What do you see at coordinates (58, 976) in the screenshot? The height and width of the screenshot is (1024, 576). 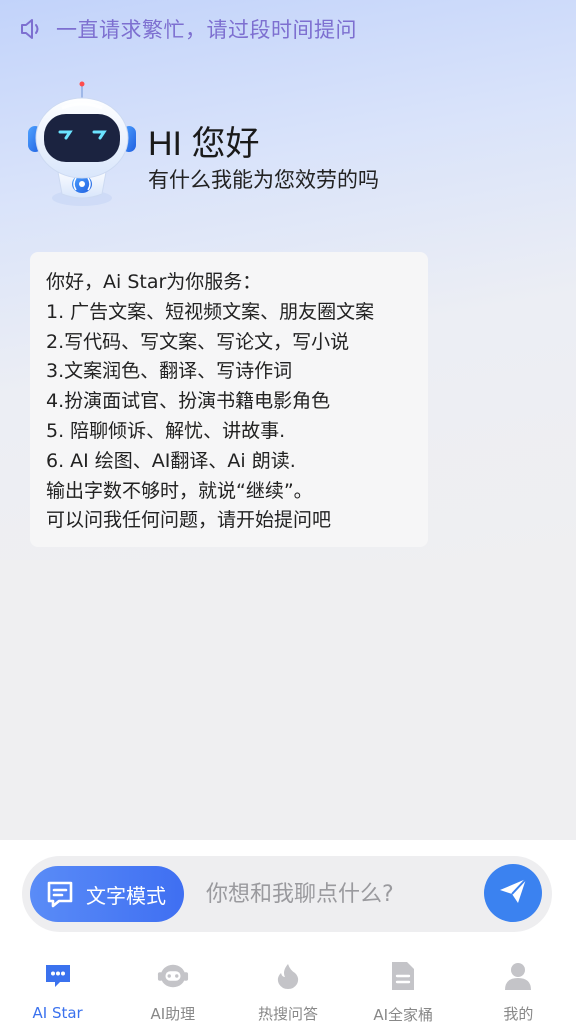 I see `chat-bubble-icon` at bounding box center [58, 976].